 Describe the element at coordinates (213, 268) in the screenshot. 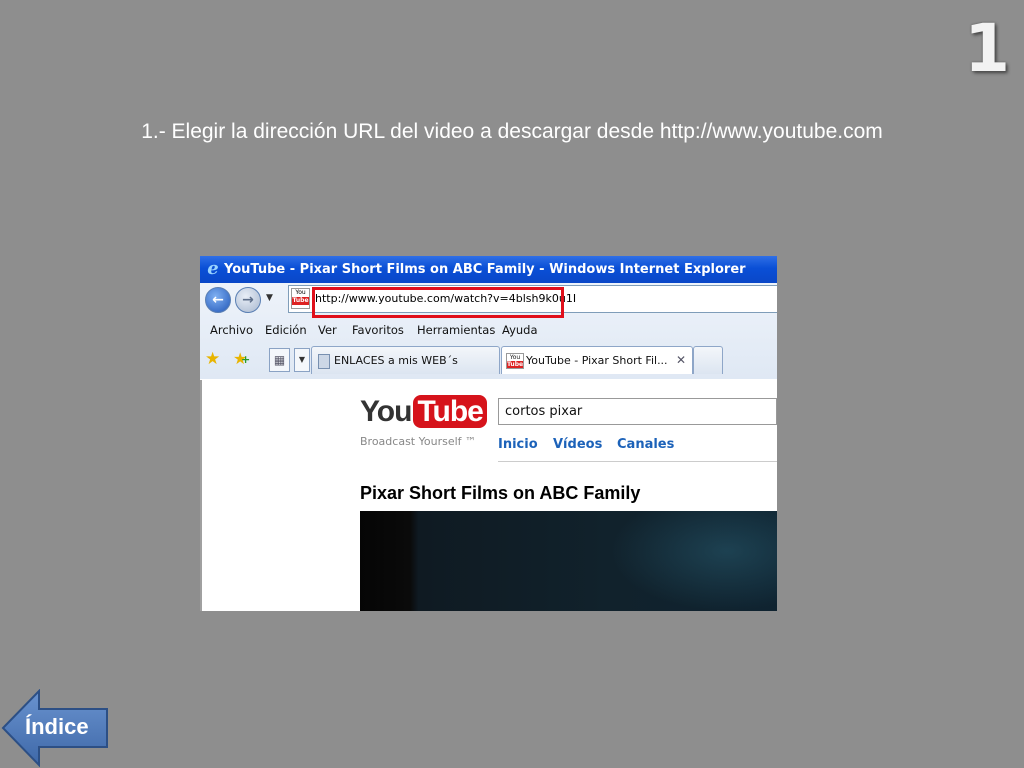

I see `internet-explorer-icon: e` at that location.